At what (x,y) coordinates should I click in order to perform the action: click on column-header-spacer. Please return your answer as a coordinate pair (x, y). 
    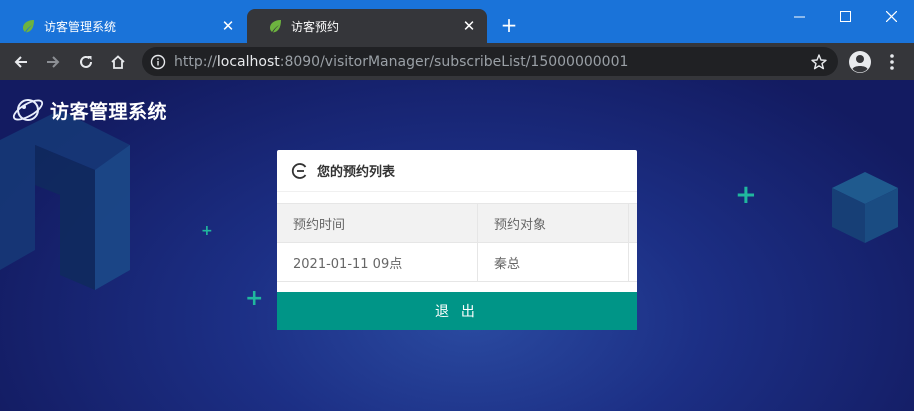
    Looking at the image, I should click on (633, 223).